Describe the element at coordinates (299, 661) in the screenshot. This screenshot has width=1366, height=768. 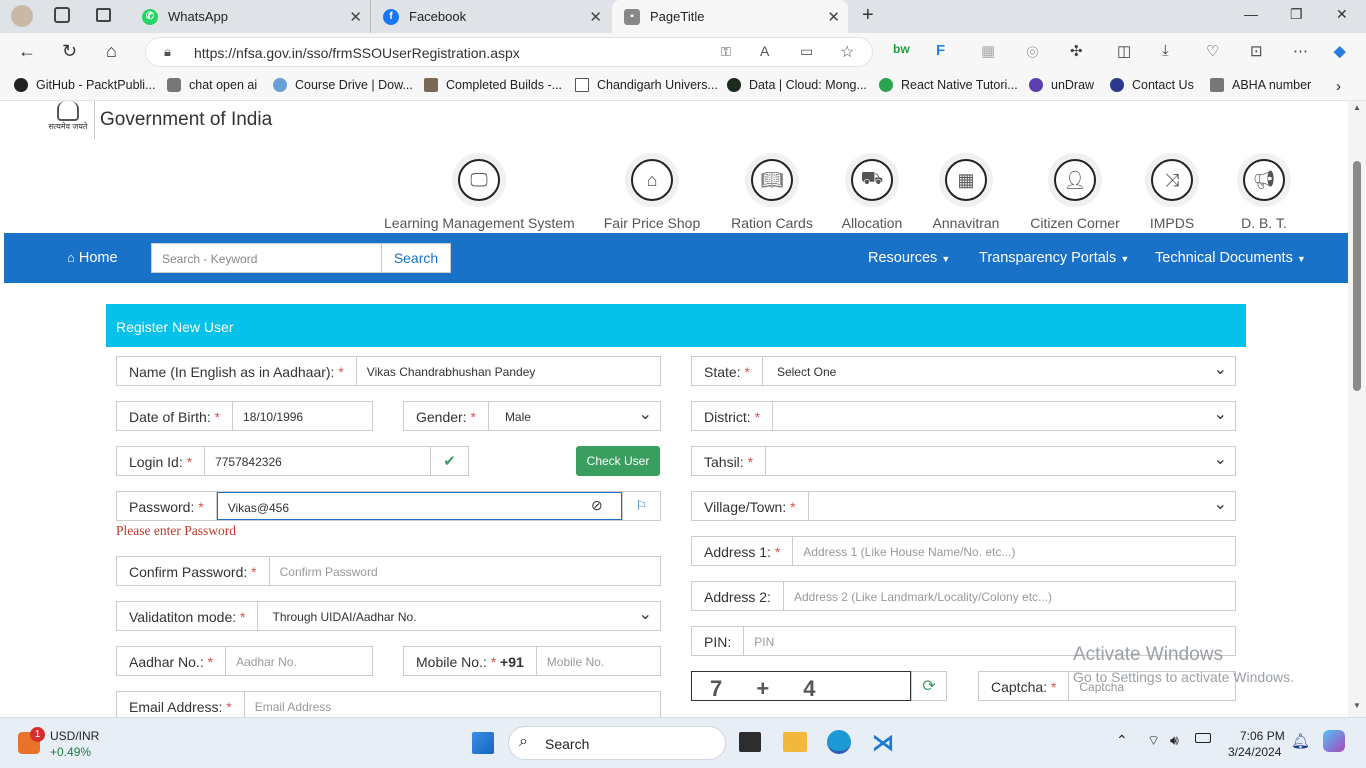
I see `aadhar-input: Aadhar No.` at that location.